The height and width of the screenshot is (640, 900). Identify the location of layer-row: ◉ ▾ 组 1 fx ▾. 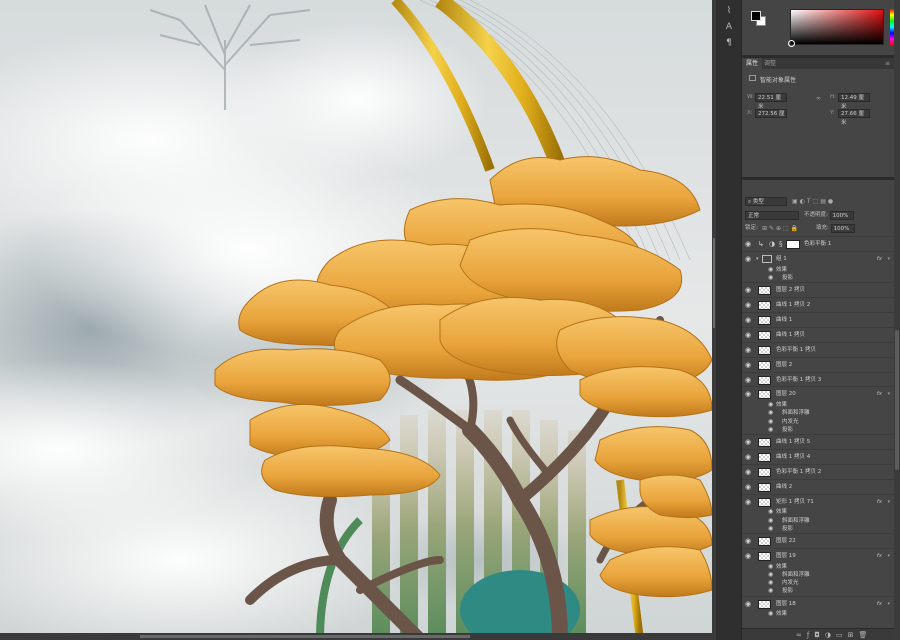
(818, 258).